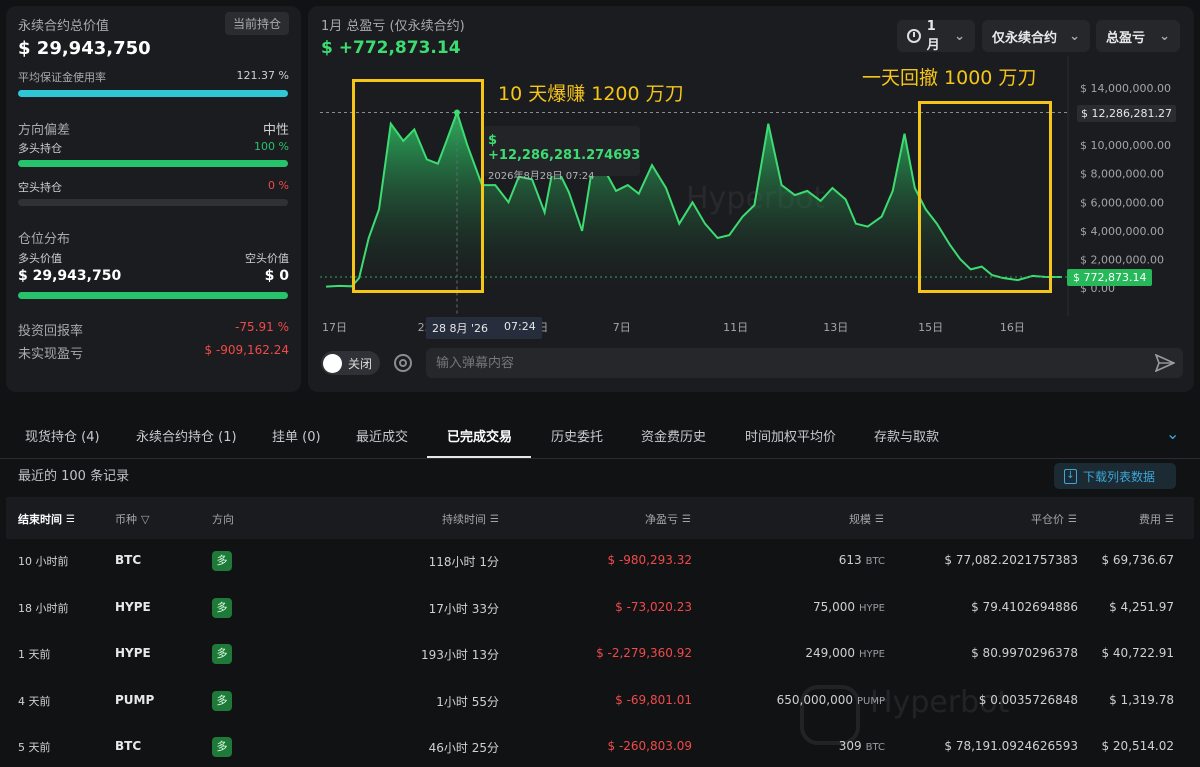  Describe the element at coordinates (781, 363) in the screenshot. I see `danmaku-input` at that location.